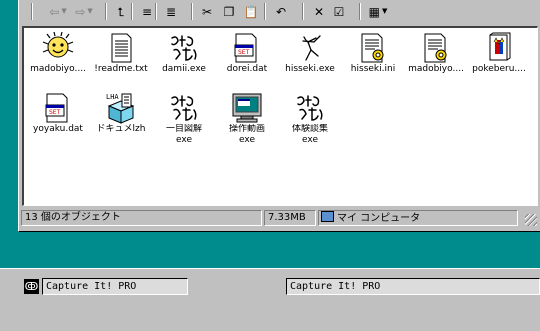 Image resolution: width=540 pixels, height=331 pixels. I want to click on delete-icon: ✕, so click(319, 11).